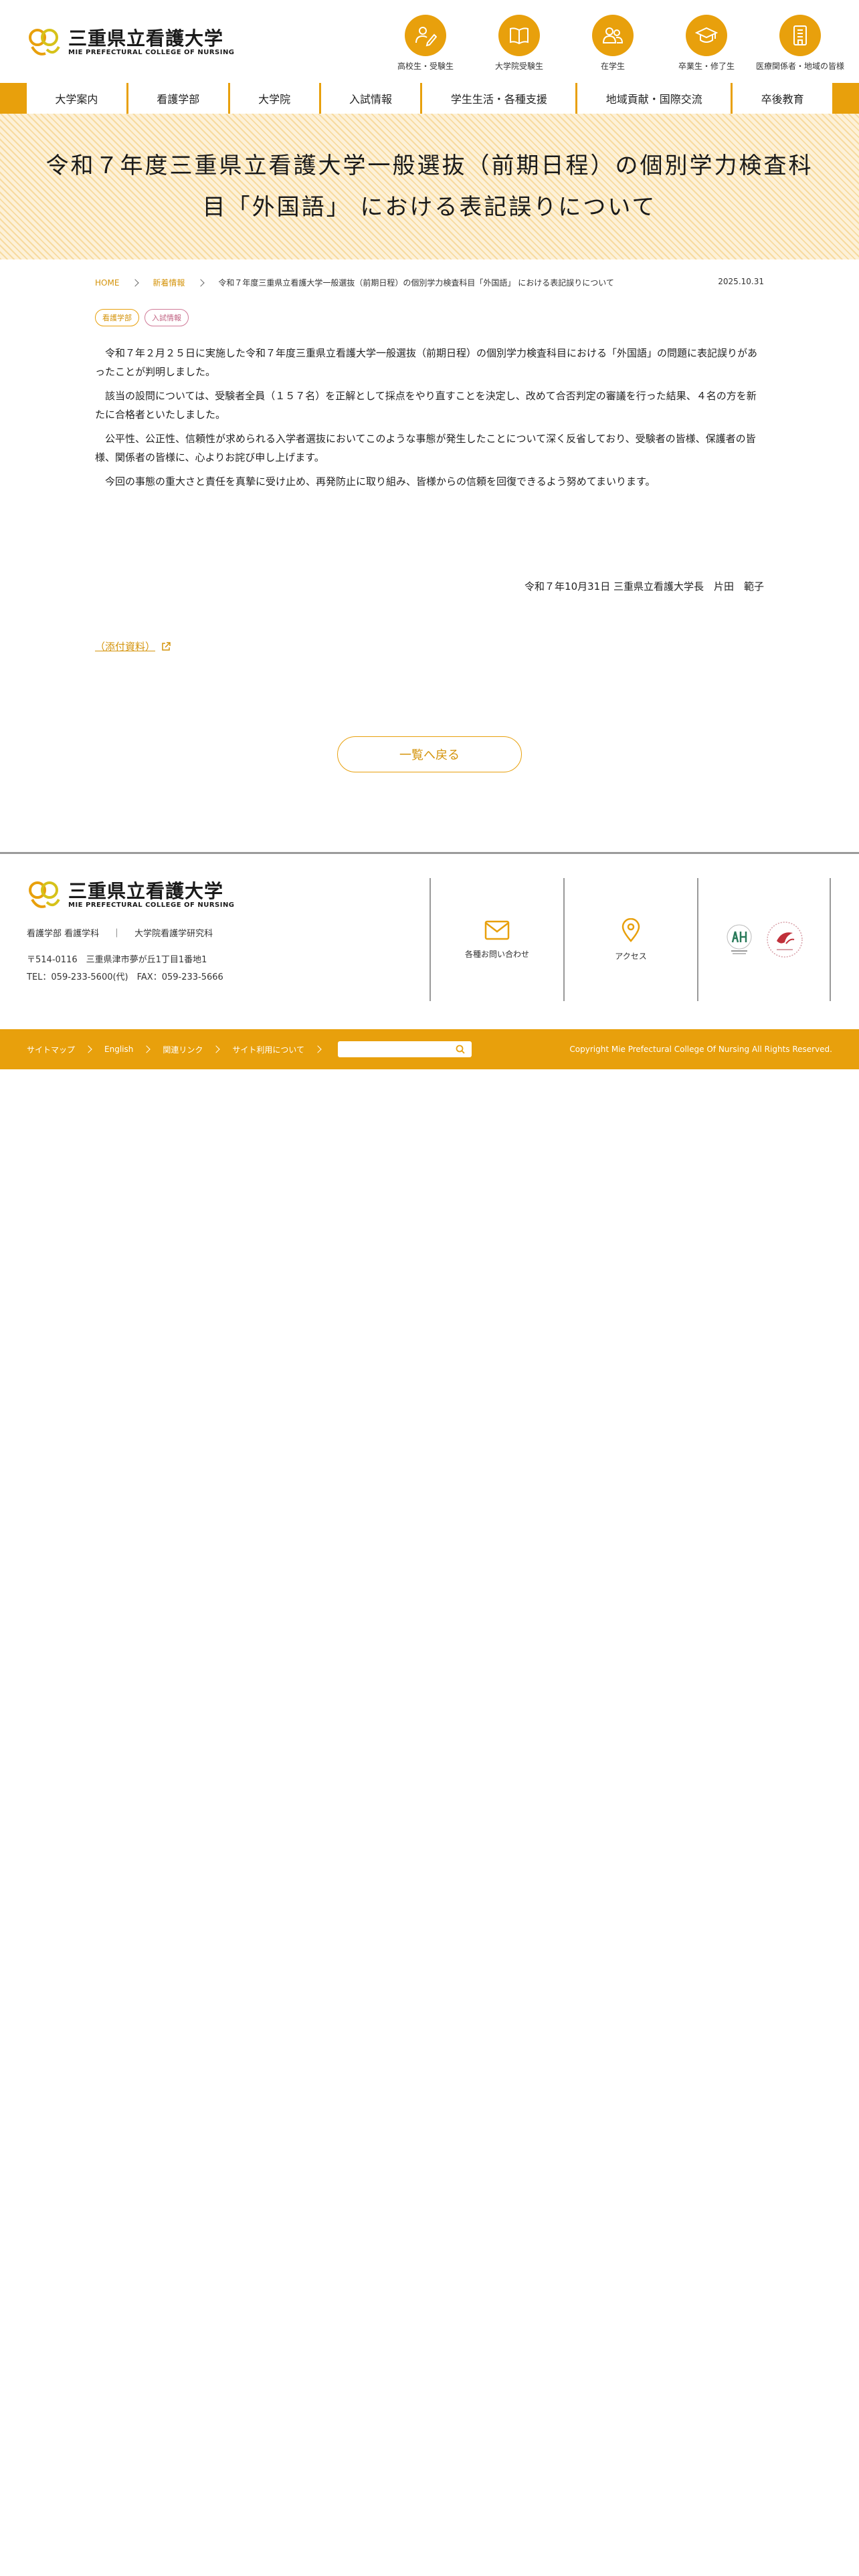  Describe the element at coordinates (117, 960) in the screenshot. I see `footer-postal-address: 〒514-0116 三重県津市夢が丘1丁目1番地1` at that location.